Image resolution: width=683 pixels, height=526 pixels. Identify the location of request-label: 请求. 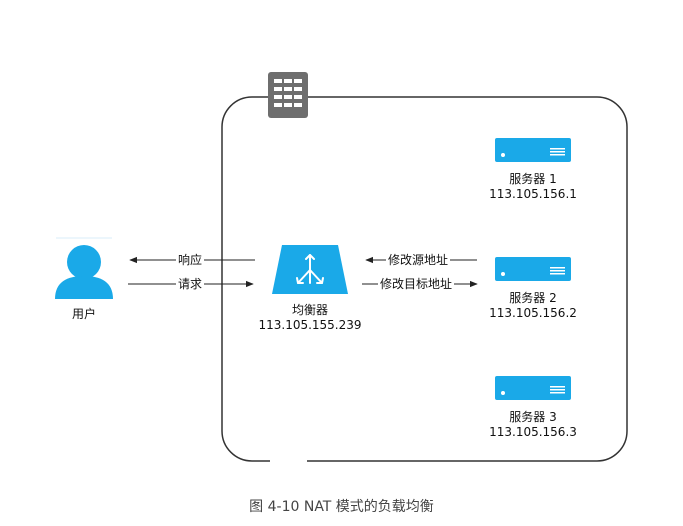
(190, 284).